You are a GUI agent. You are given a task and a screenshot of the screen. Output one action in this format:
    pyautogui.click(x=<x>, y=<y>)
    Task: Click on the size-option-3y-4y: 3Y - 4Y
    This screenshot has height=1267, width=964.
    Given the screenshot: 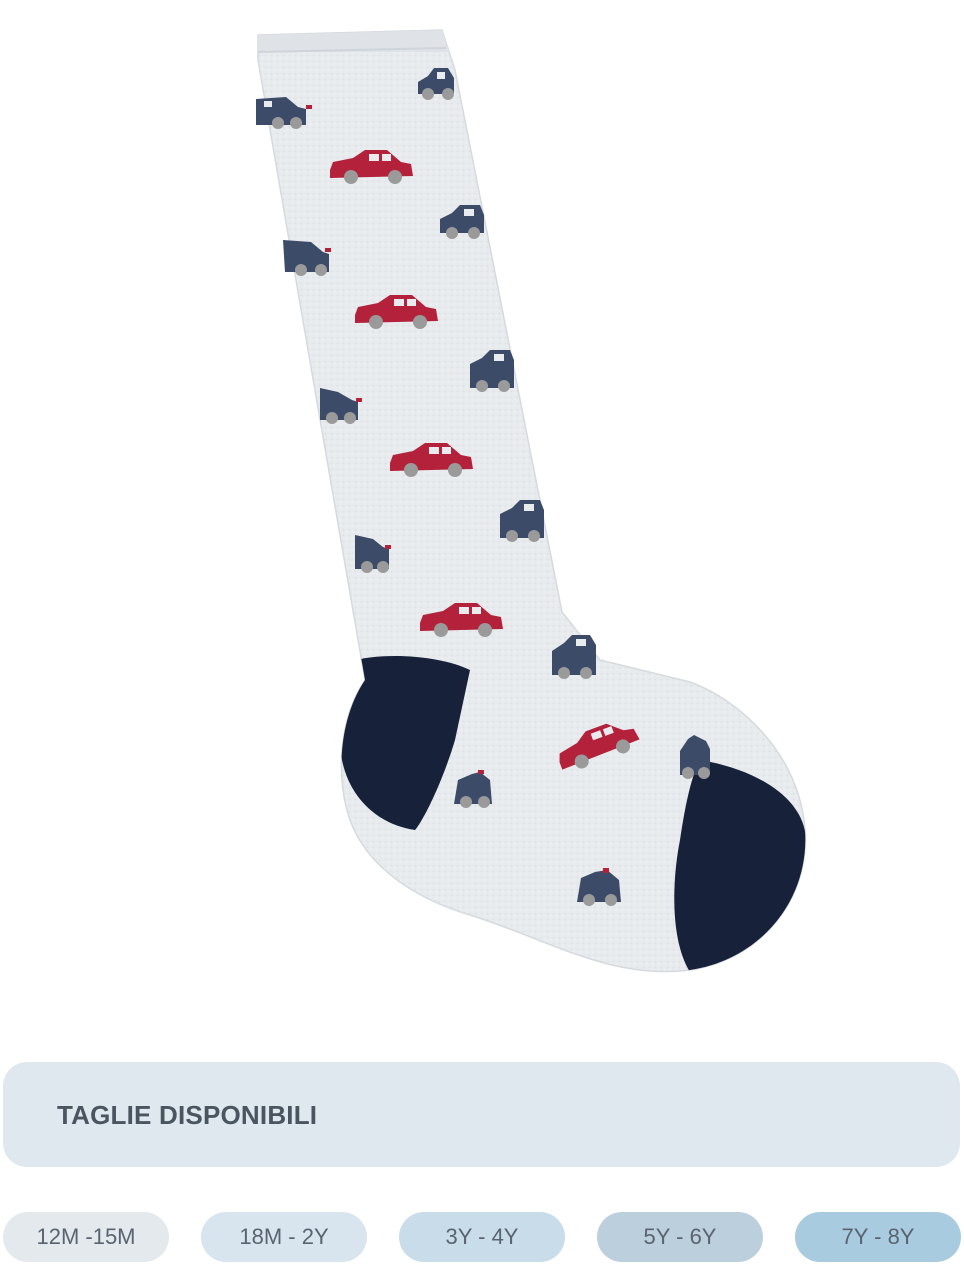 What is the action you would take?
    pyautogui.click(x=482, y=1237)
    